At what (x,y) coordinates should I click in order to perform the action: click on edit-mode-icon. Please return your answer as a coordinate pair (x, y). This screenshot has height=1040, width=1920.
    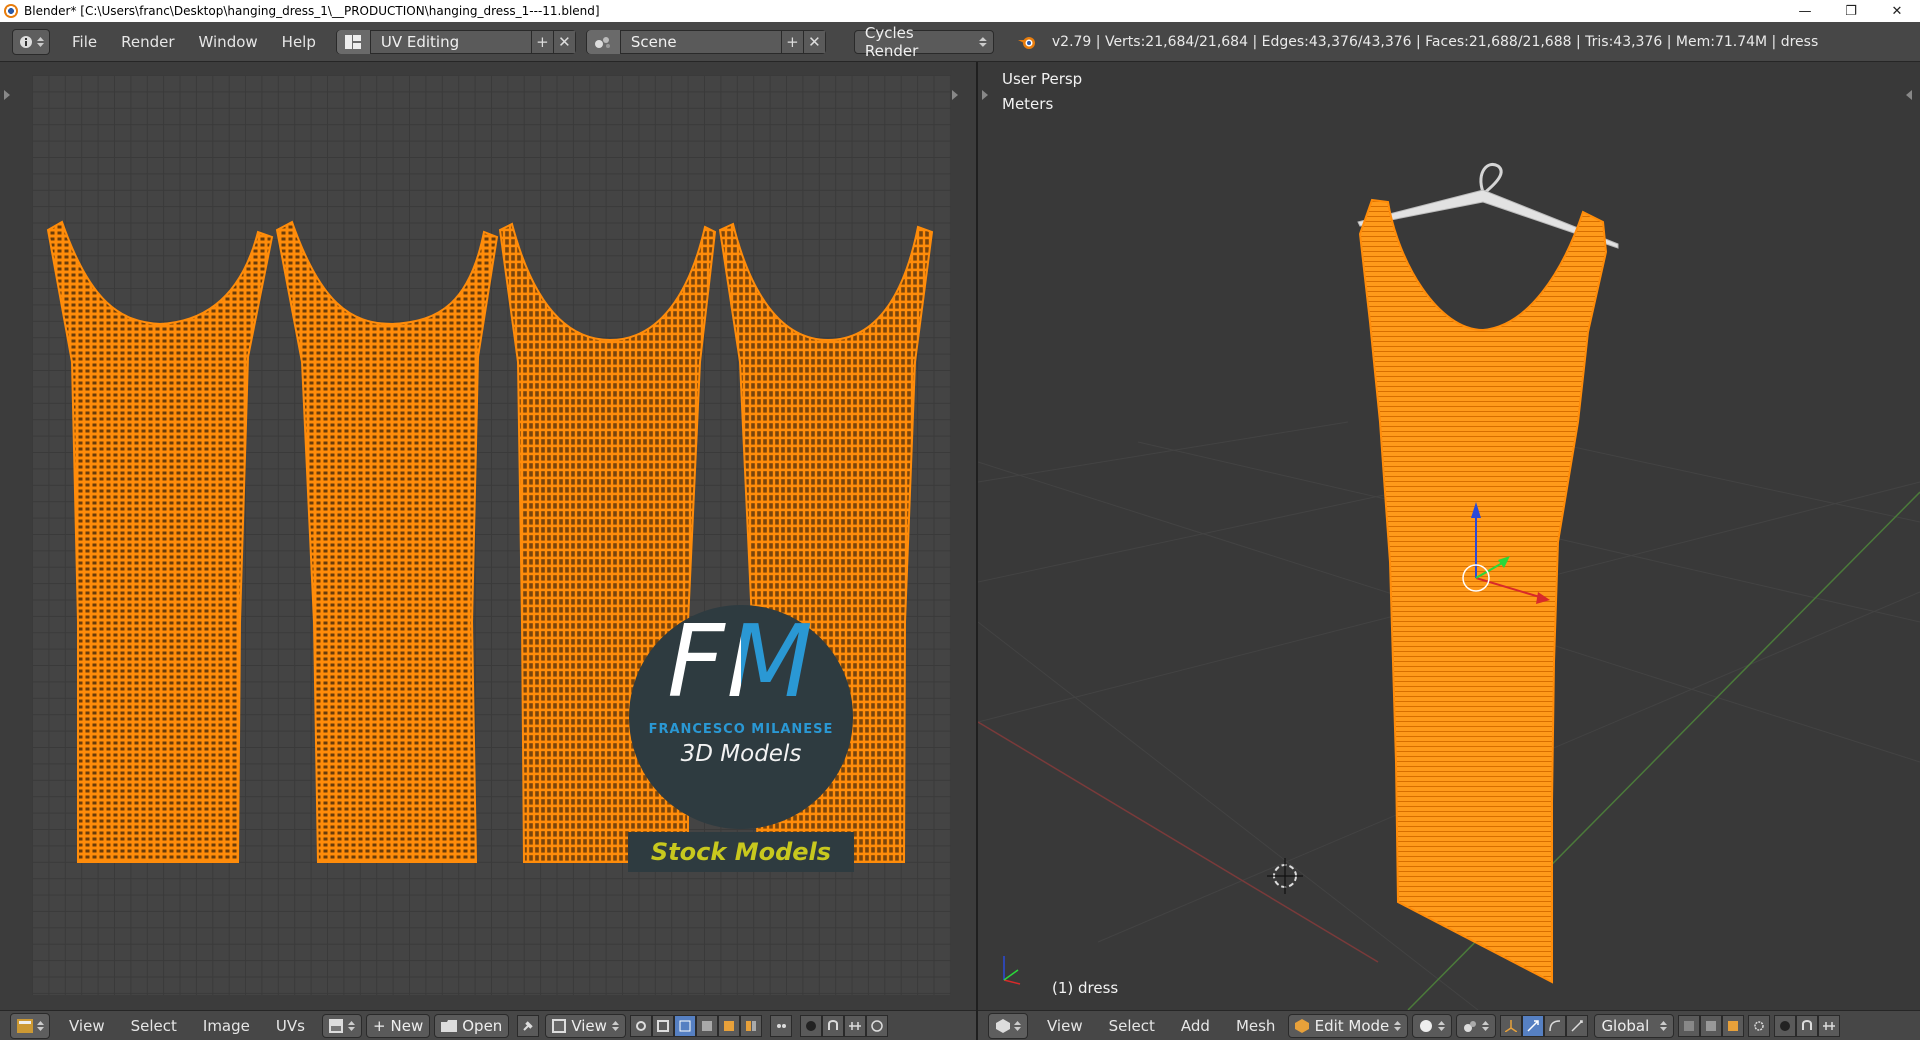
    Looking at the image, I should click on (1302, 1025).